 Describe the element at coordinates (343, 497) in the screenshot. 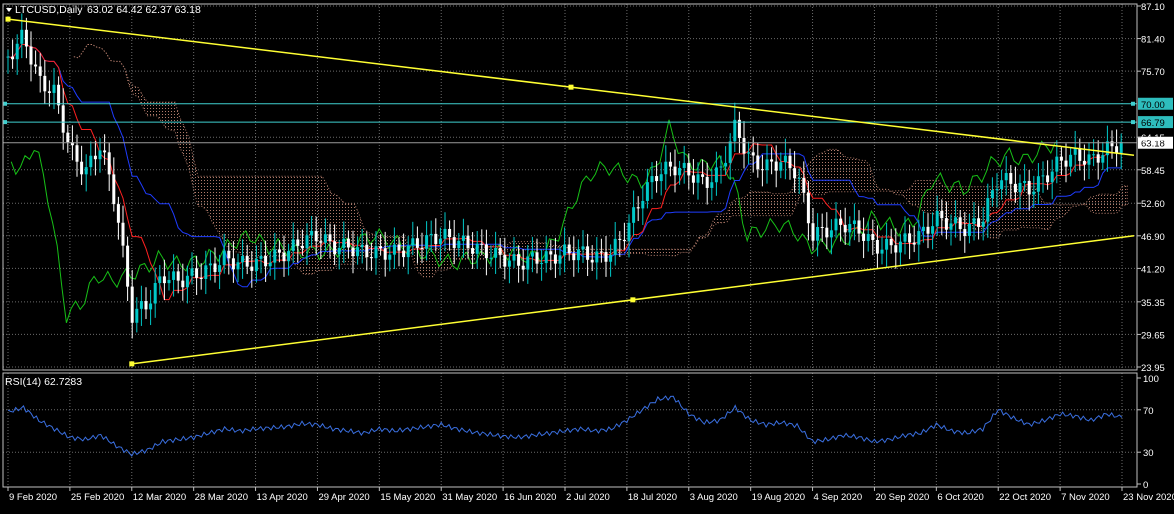

I see `date-tick-label: 29 Apr 2020` at that location.